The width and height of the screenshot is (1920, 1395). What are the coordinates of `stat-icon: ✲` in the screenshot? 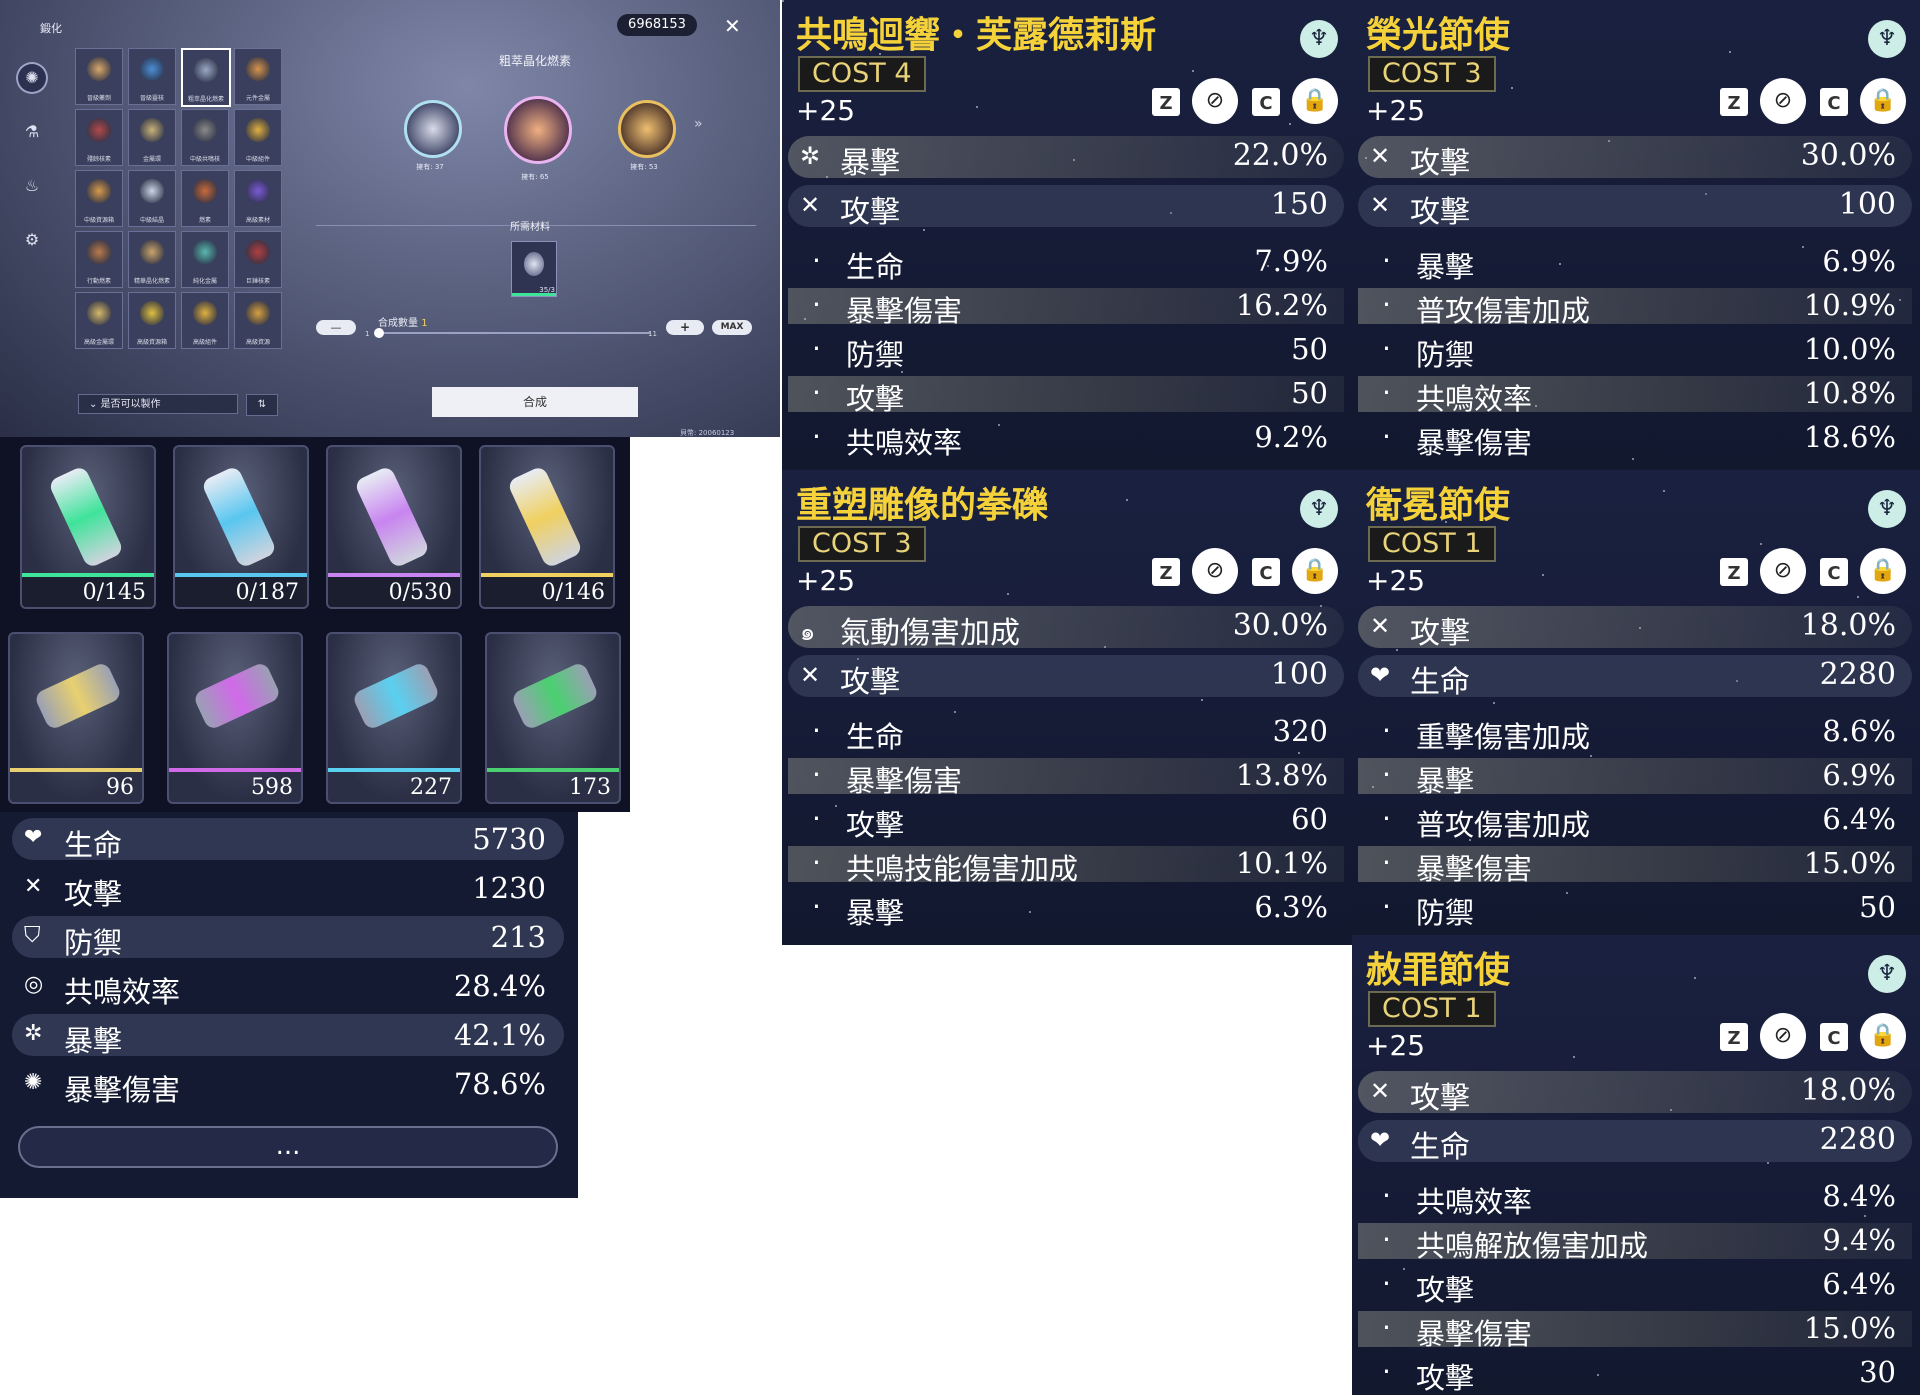 It's located at (33, 1033).